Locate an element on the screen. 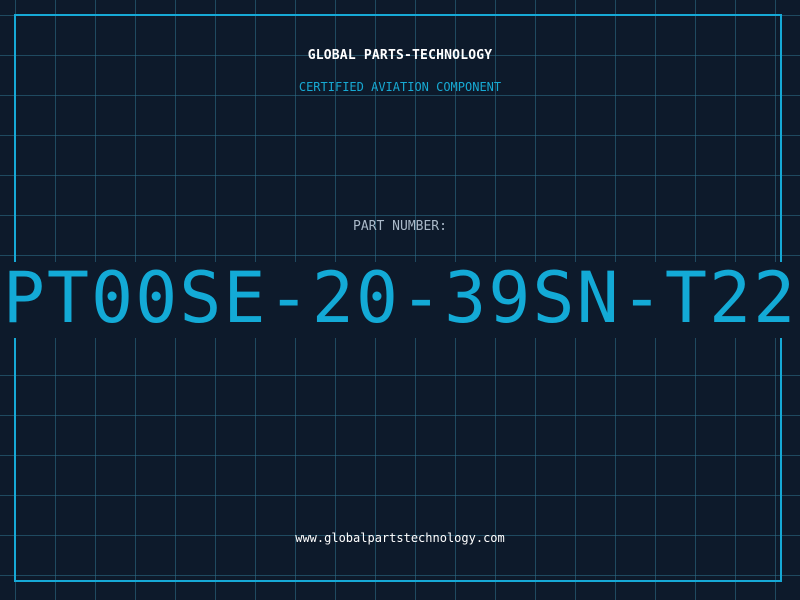 The height and width of the screenshot is (600, 800). company-name: GLOBAL PARTS-TECHNOLOGY is located at coordinates (400, 55).